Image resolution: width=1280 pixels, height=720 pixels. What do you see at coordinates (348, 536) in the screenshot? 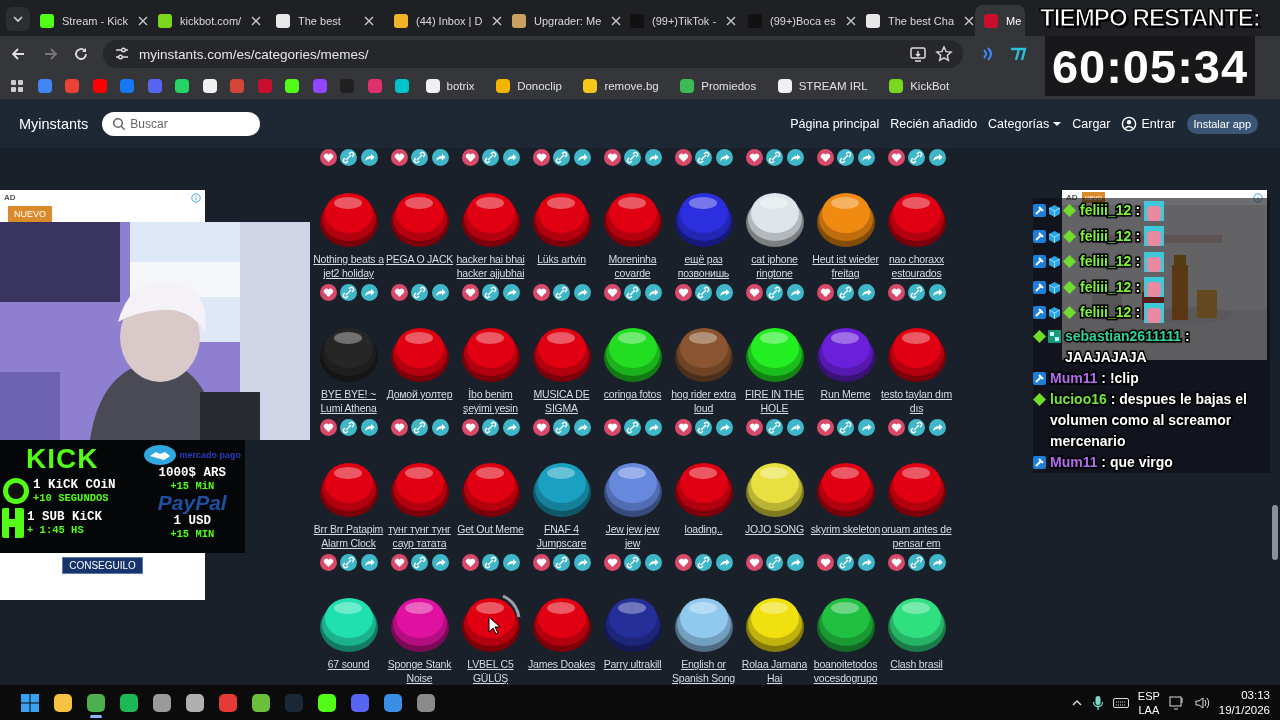
I see `sound-title-link: Brr Brr Patapim Alarm Clock` at bounding box center [348, 536].